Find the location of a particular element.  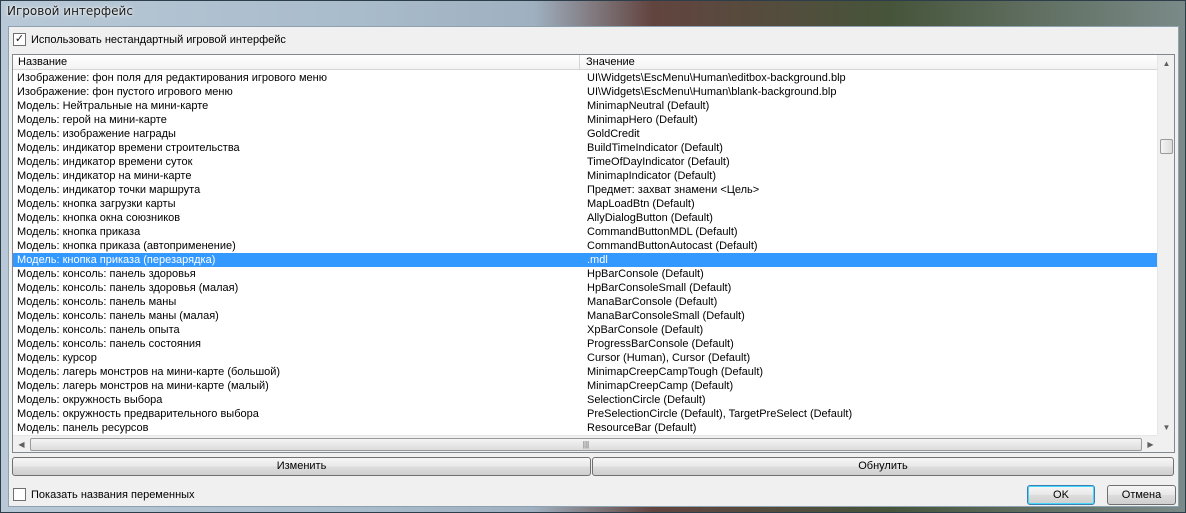

row-name-cell: Модель: индикатор времени суток is located at coordinates (105, 162).